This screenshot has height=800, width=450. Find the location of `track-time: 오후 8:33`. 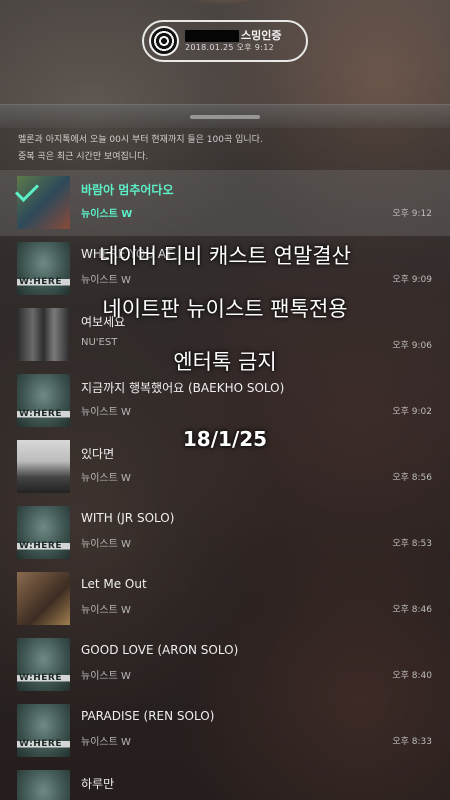

track-time: 오후 8:33 is located at coordinates (412, 742).